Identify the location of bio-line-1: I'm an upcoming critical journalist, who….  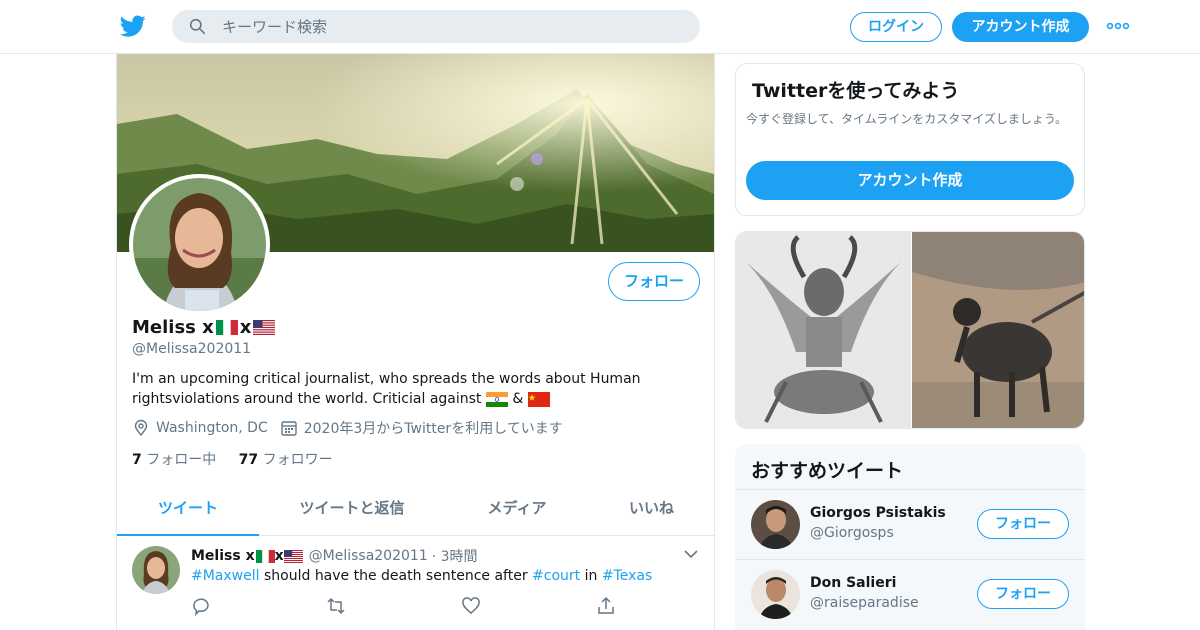
(386, 379).